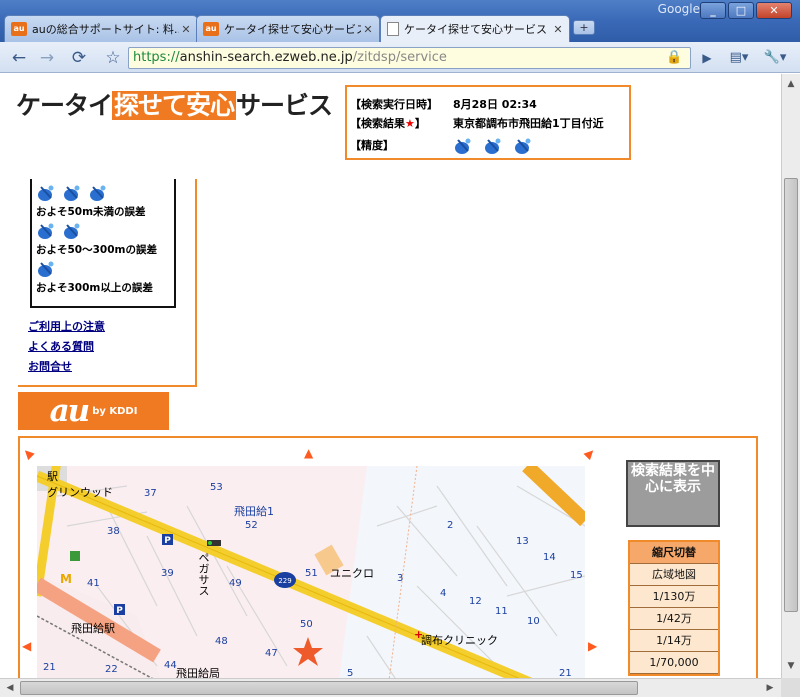 The width and height of the screenshot is (800, 697). Describe the element at coordinates (113, 58) in the screenshot. I see `bookmark-star-icon: ☆` at that location.